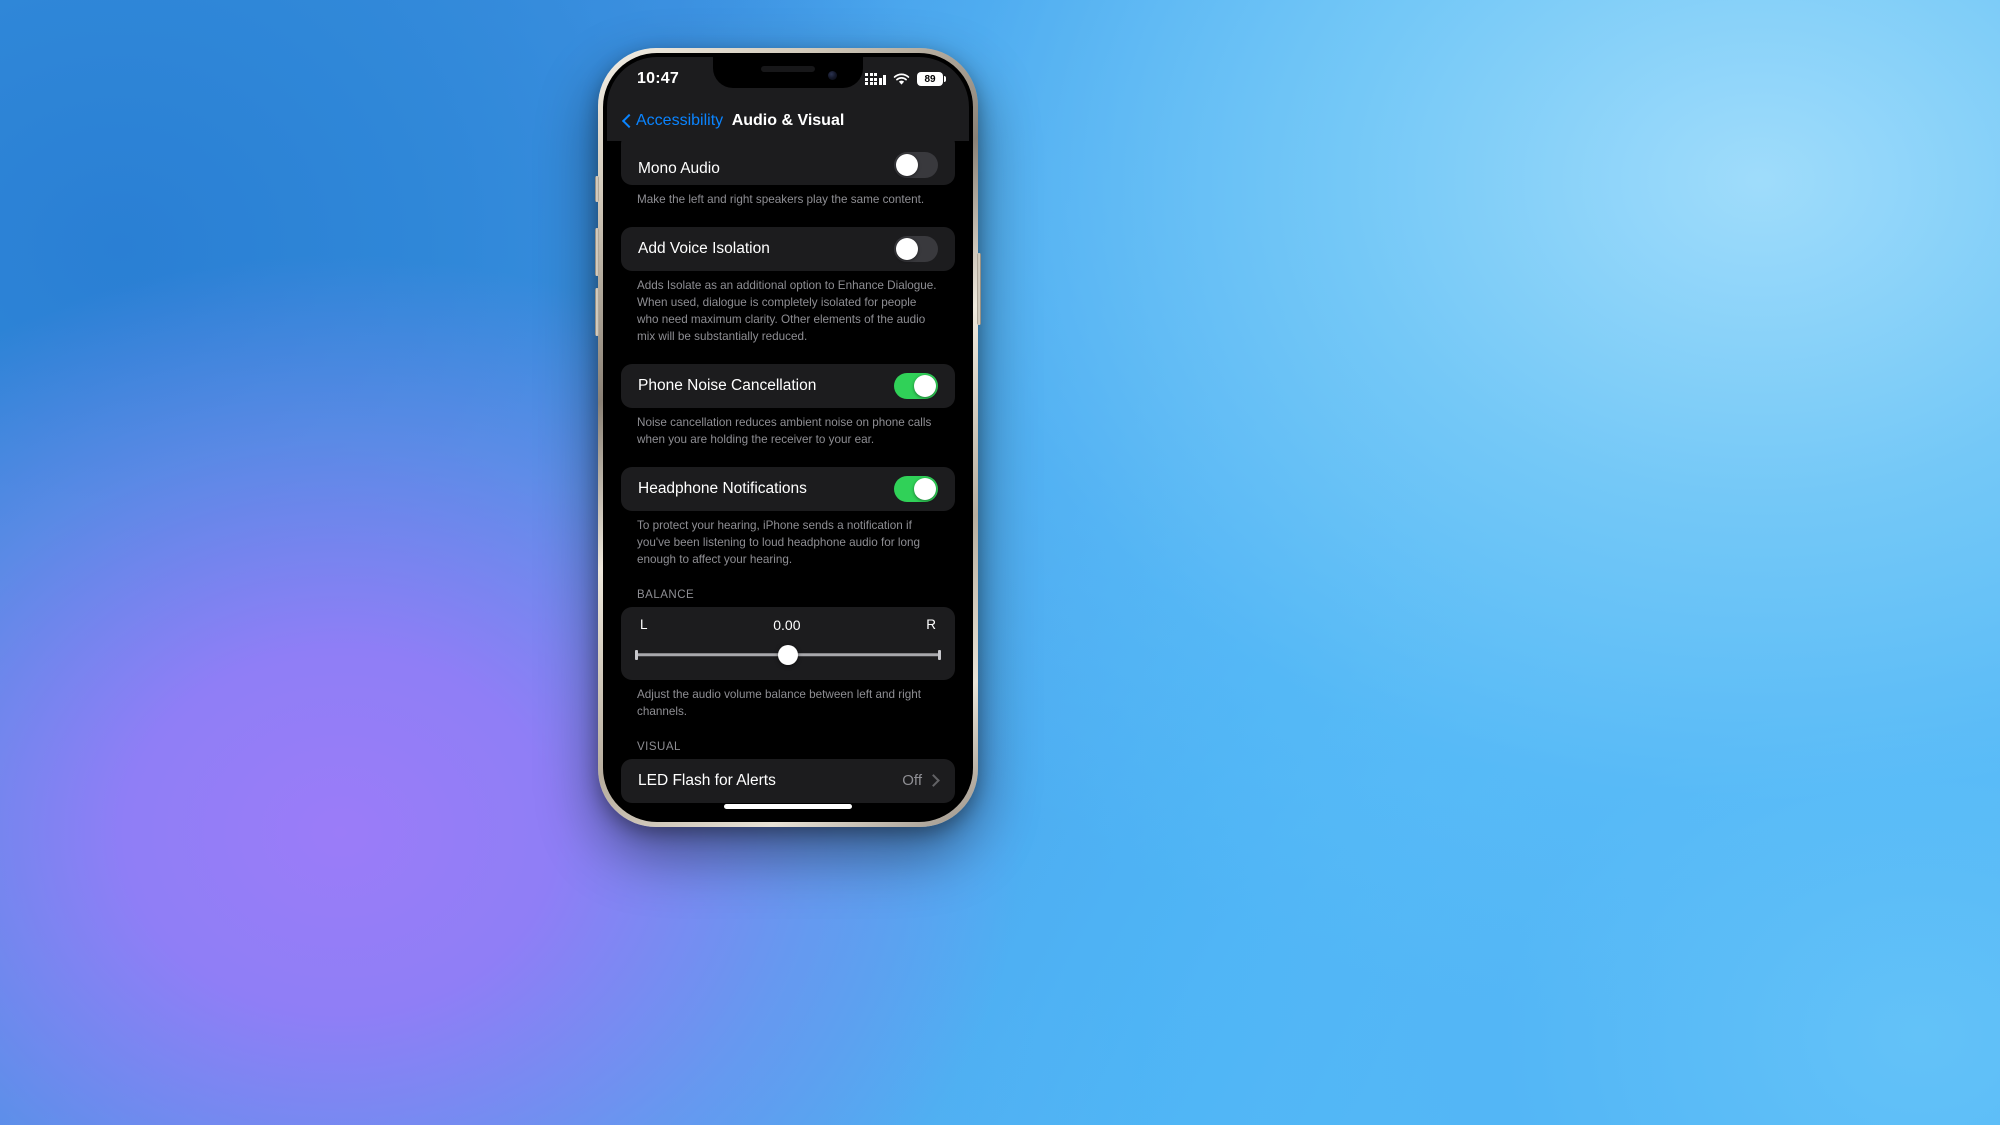  I want to click on headphone-notifications-toggle, so click(916, 488).